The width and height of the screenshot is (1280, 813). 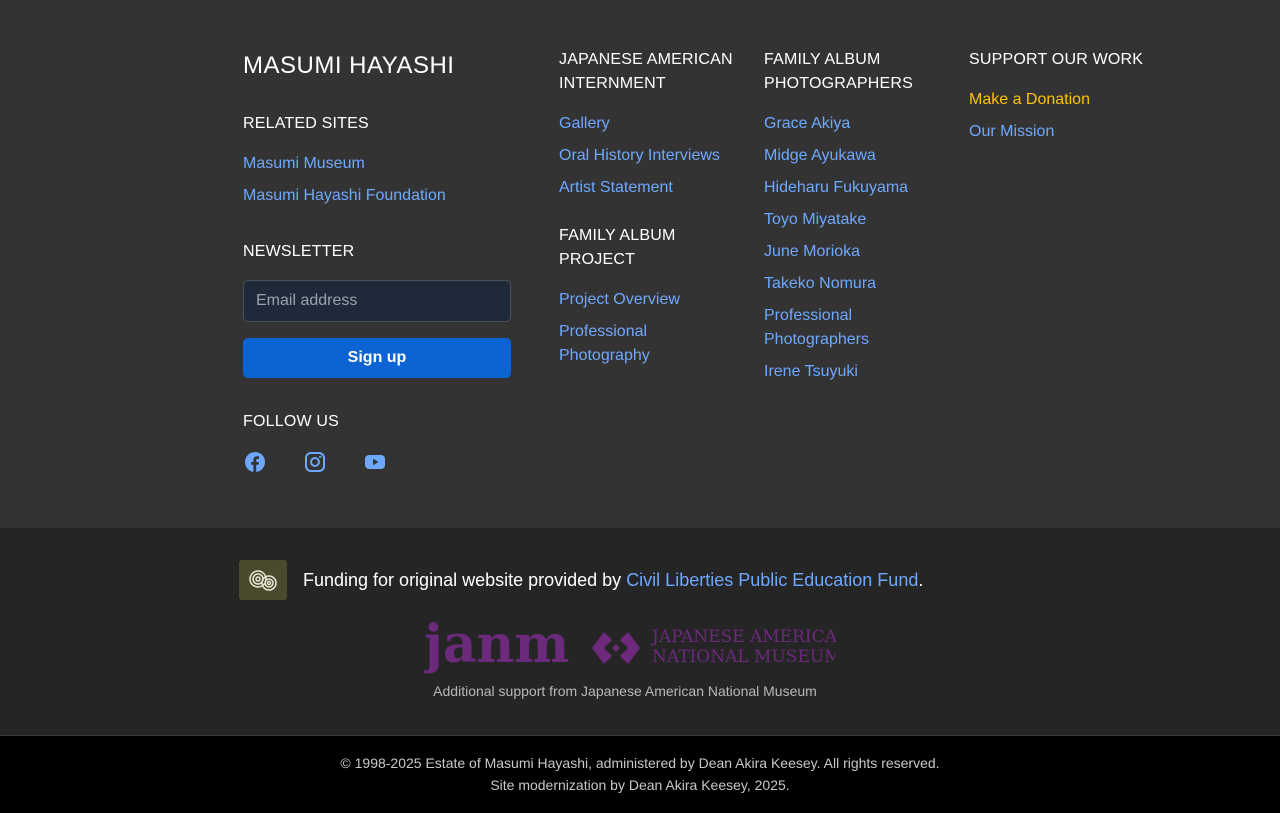 I want to click on list-item: Hideharu Fukuyama, so click(x=854, y=188).